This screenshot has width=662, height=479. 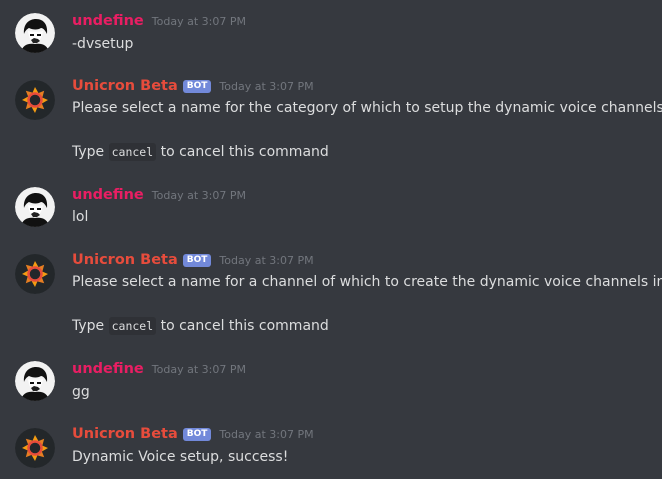 What do you see at coordinates (81, 392) in the screenshot?
I see `message-text: gg` at bounding box center [81, 392].